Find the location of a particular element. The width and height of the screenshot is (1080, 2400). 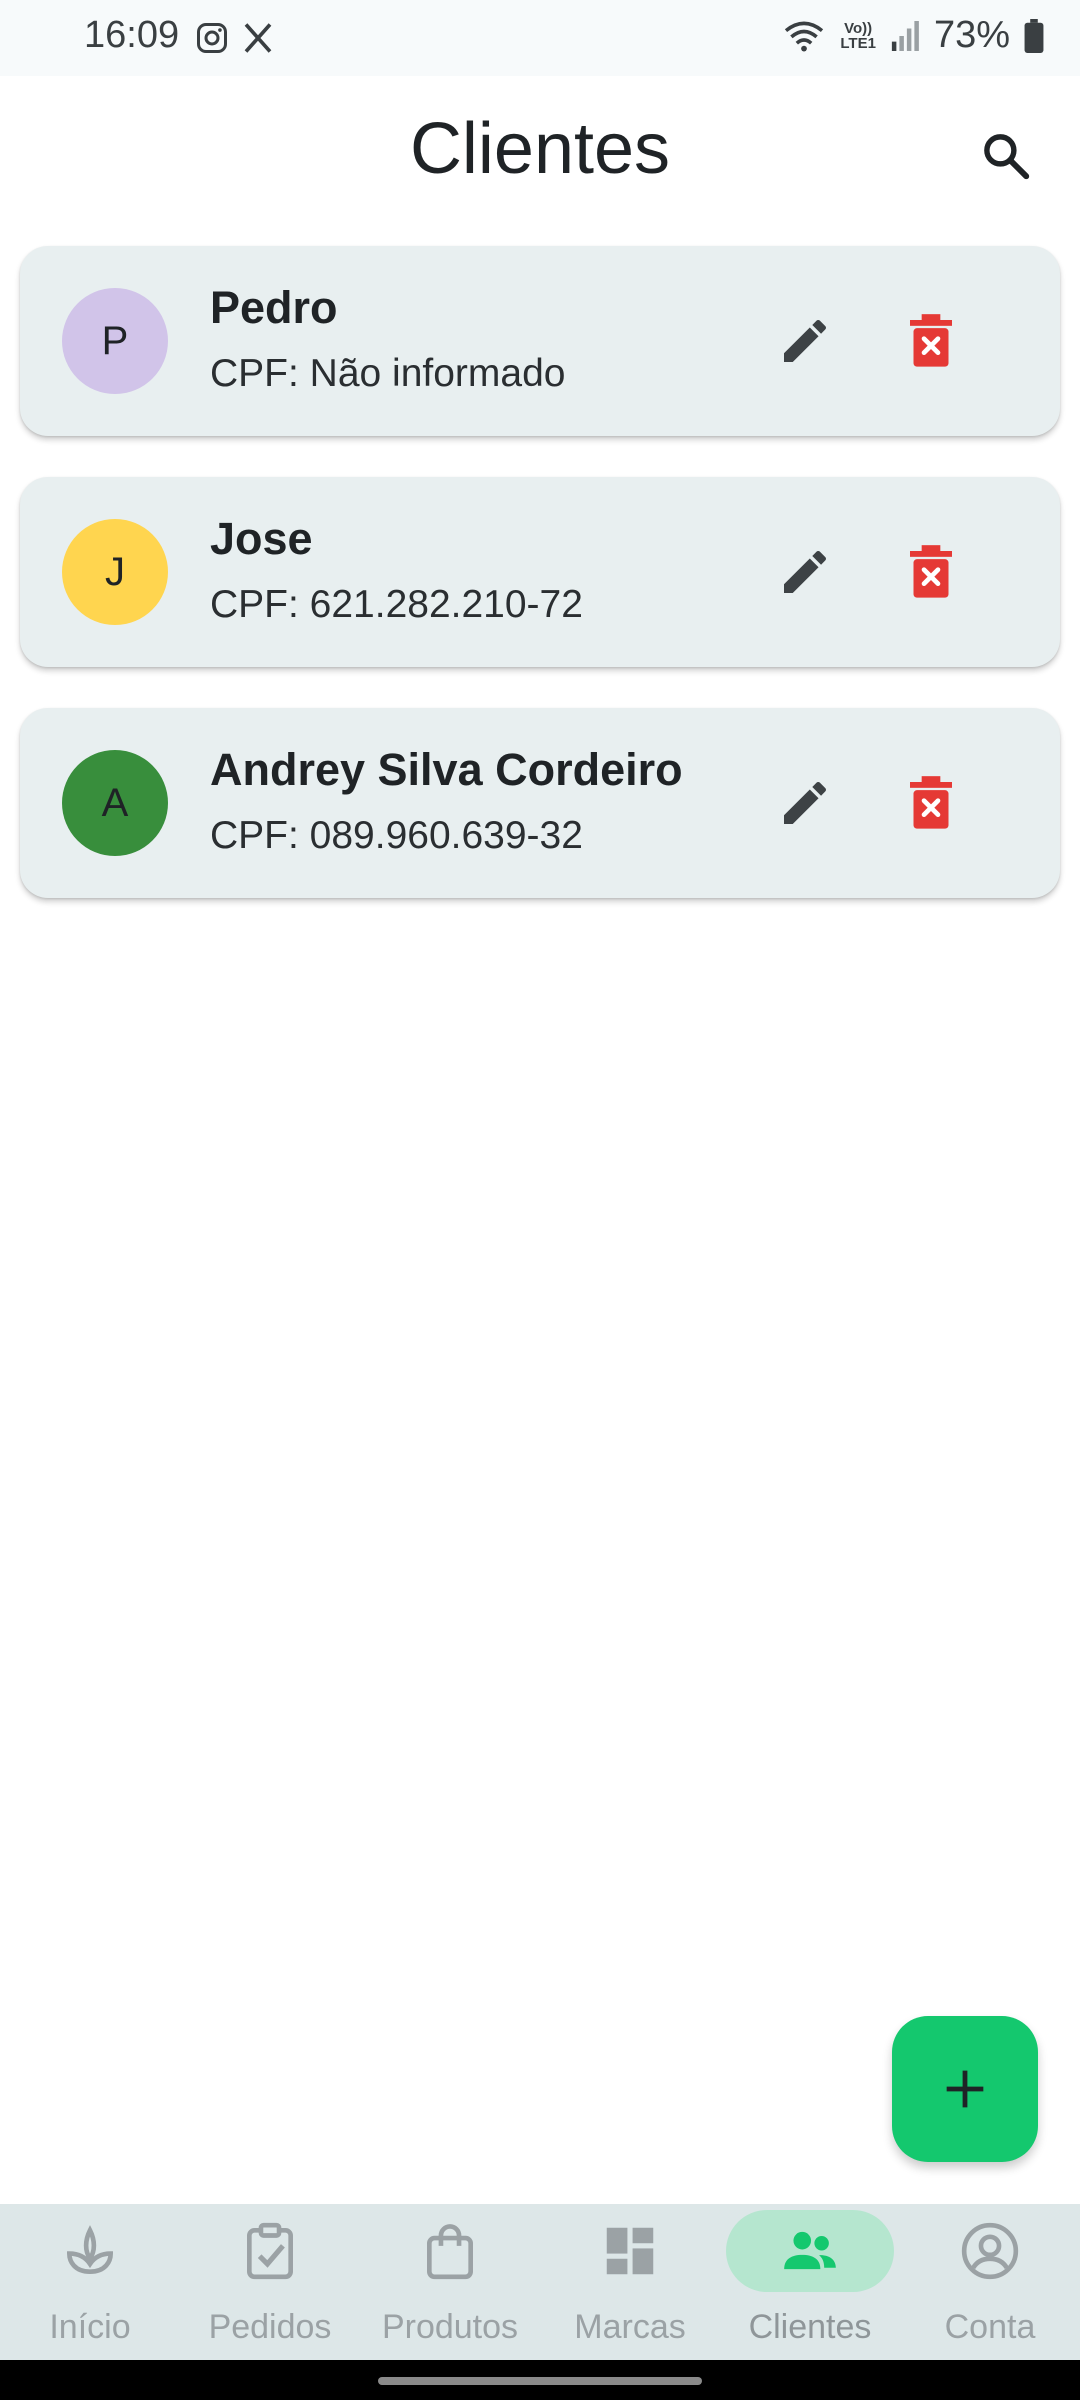

avatar: J is located at coordinates (115, 572).